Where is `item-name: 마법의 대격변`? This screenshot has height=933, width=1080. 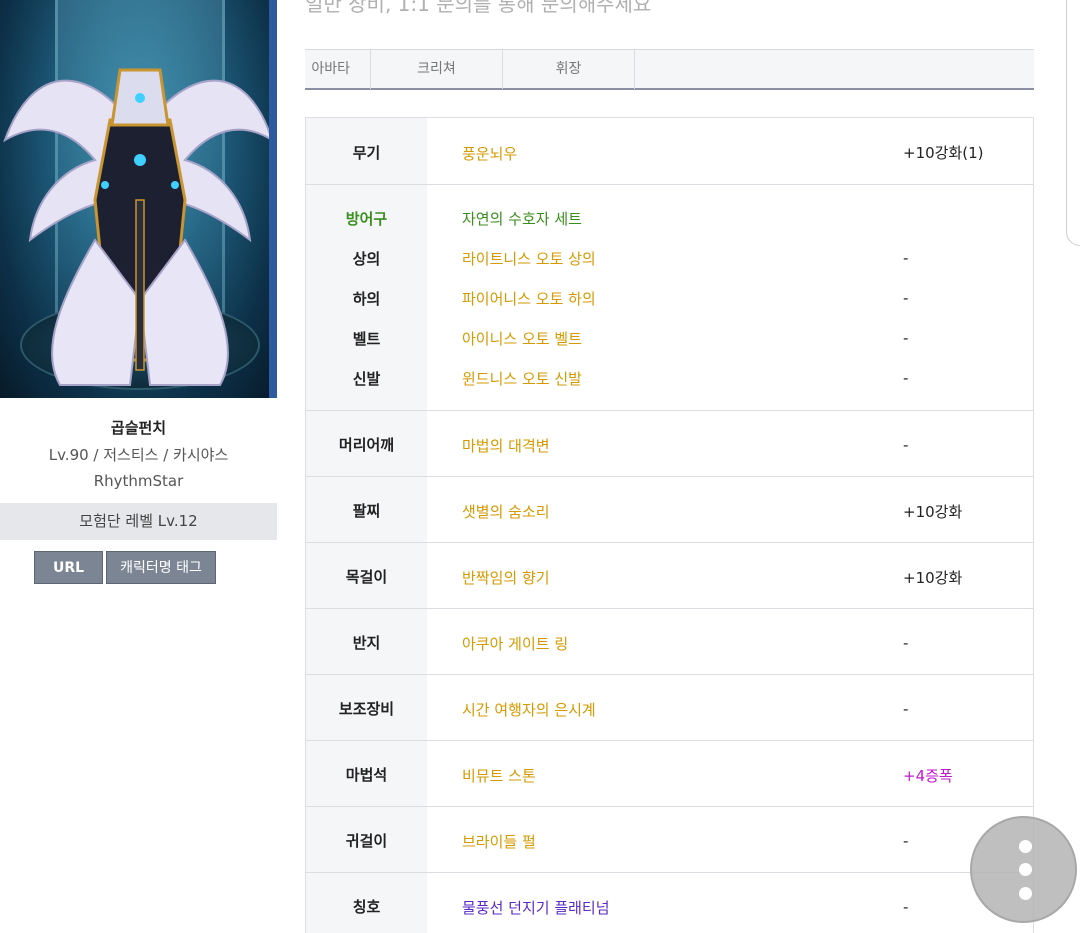 item-name: 마법의 대격변 is located at coordinates (506, 445).